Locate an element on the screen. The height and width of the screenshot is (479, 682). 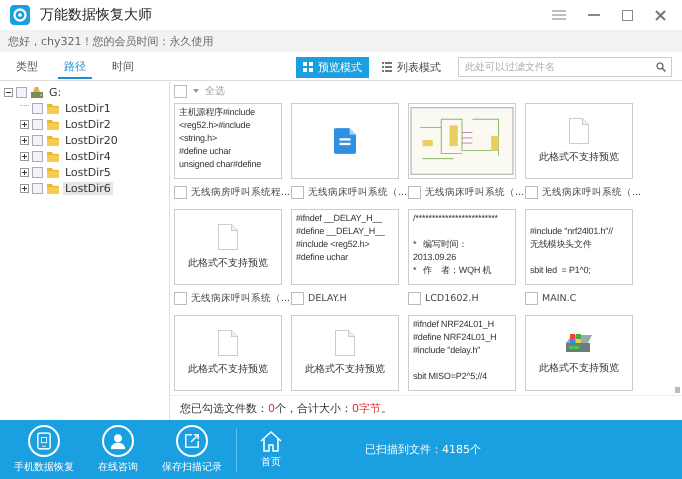
grid-icon is located at coordinates (308, 67).